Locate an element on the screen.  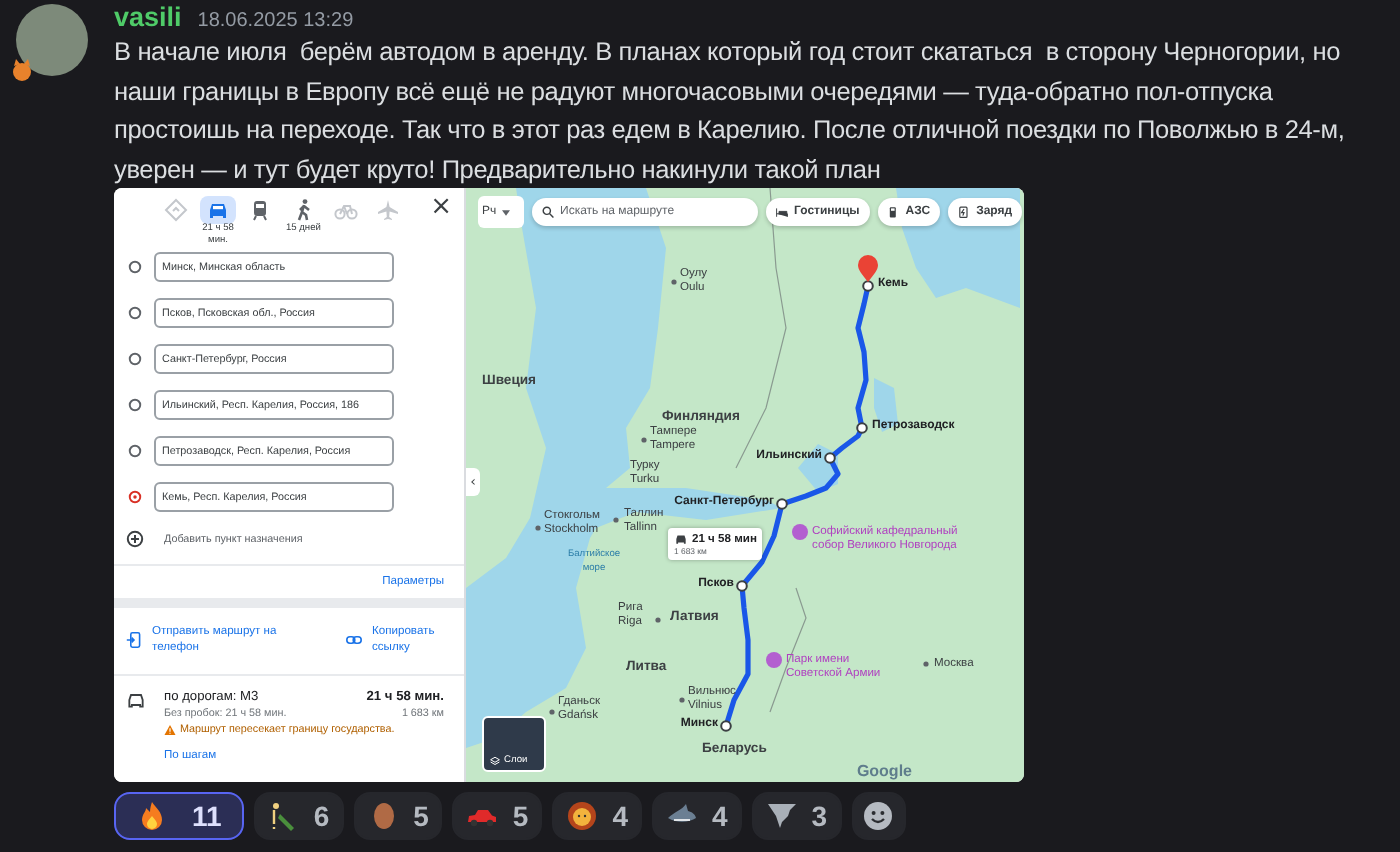
caret-icon is located at coordinates (506, 212).